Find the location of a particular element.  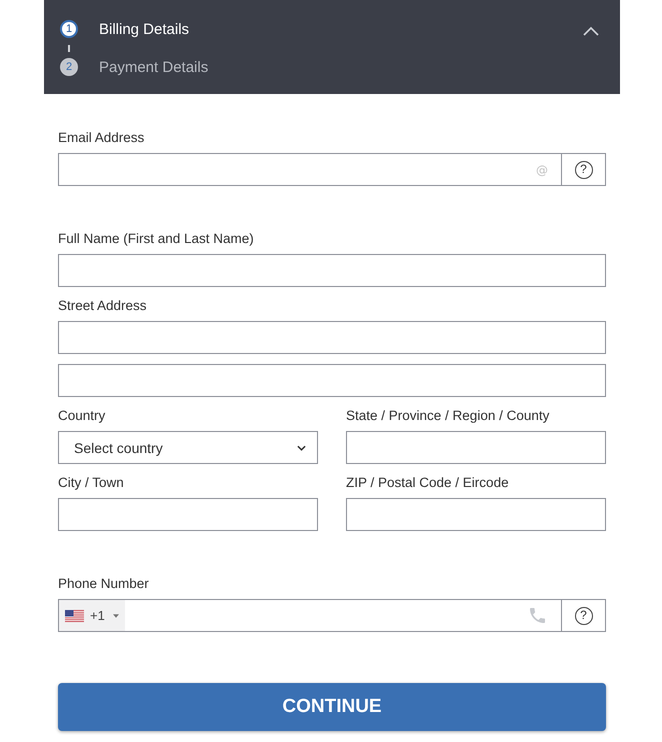

step-label: Payment Details is located at coordinates (153, 67).